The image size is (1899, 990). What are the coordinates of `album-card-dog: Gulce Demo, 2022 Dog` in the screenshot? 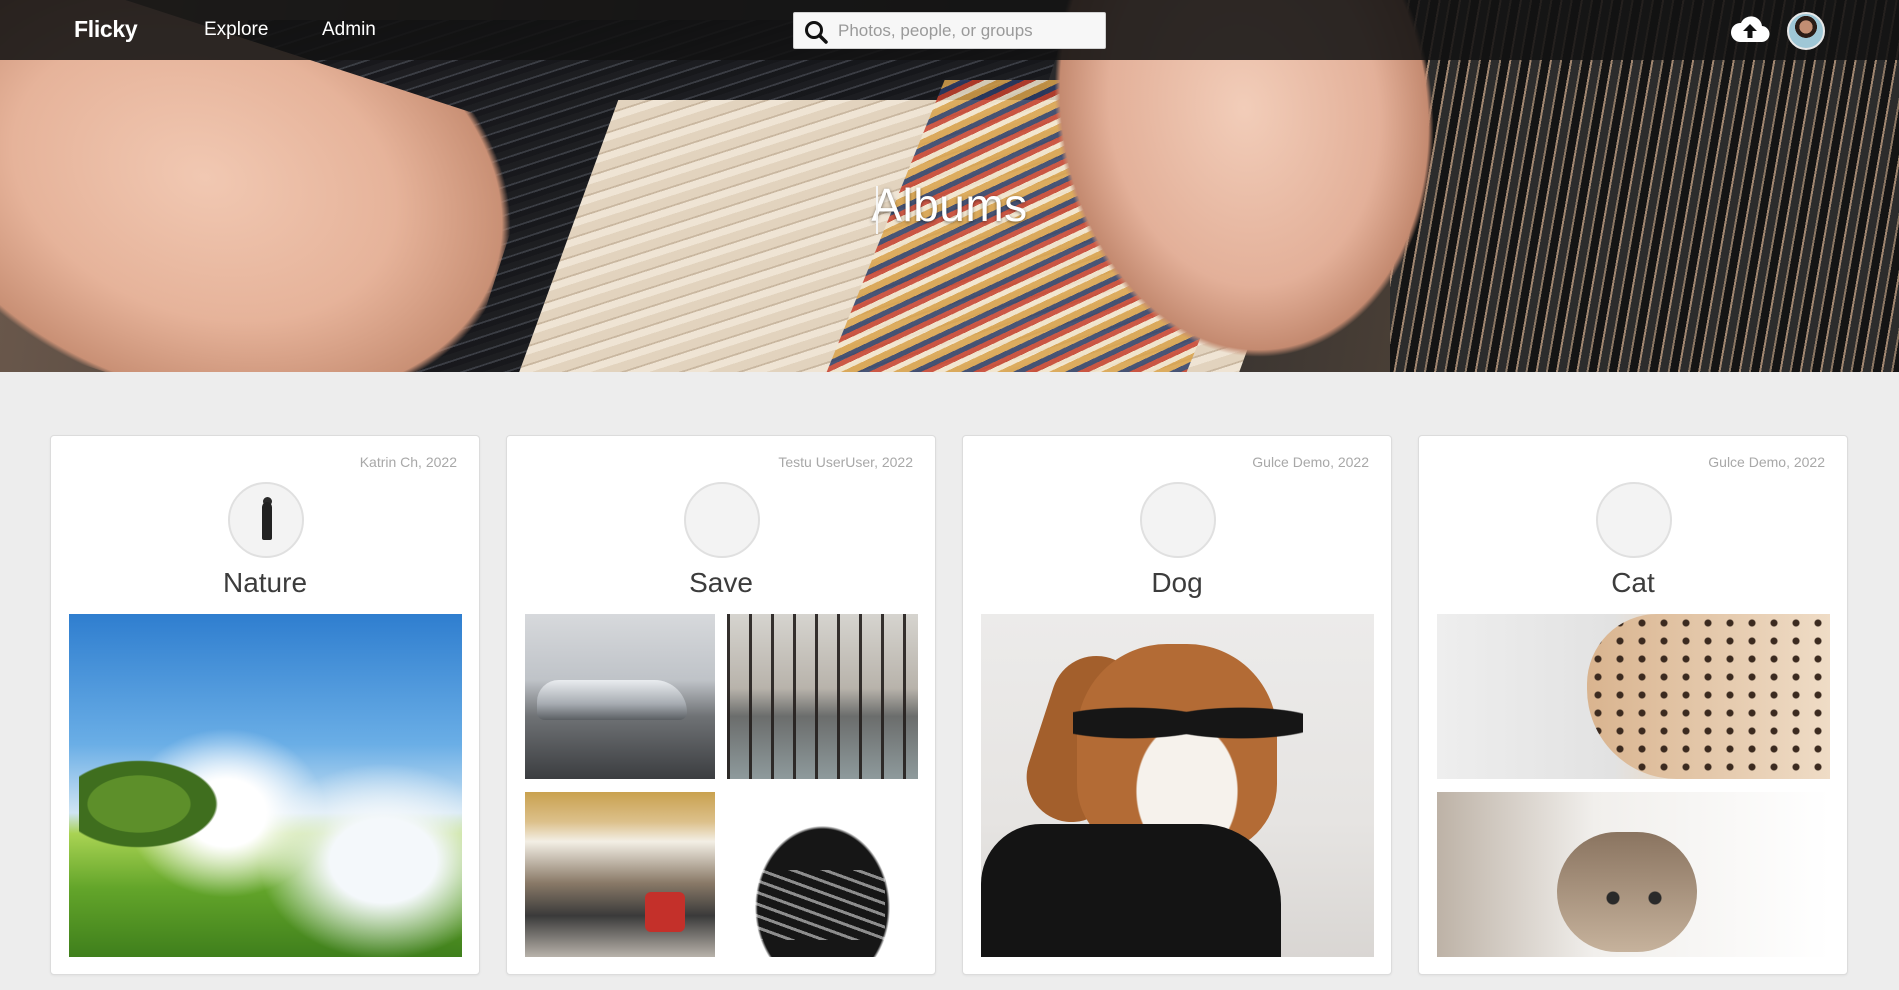 It's located at (1177, 705).